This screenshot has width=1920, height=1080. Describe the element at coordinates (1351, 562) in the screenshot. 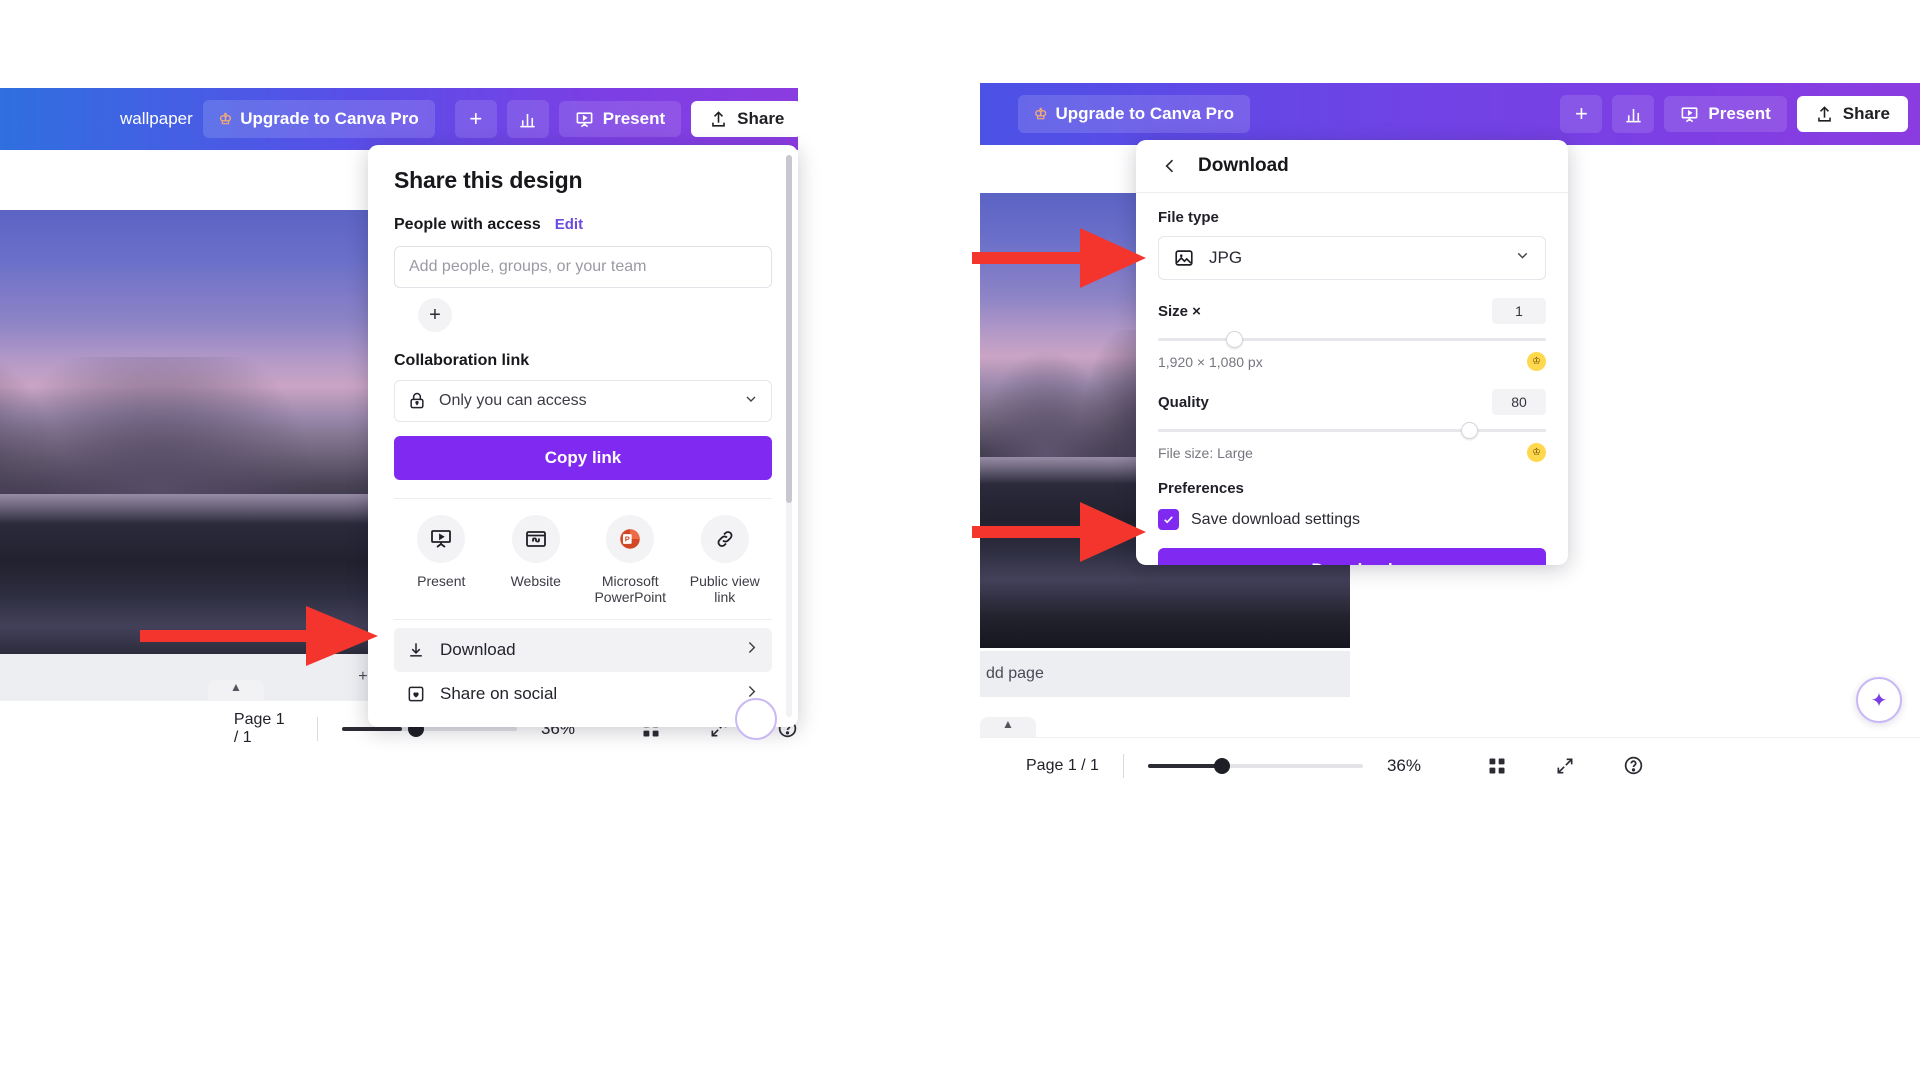

I see `download-button-label: Download` at that location.